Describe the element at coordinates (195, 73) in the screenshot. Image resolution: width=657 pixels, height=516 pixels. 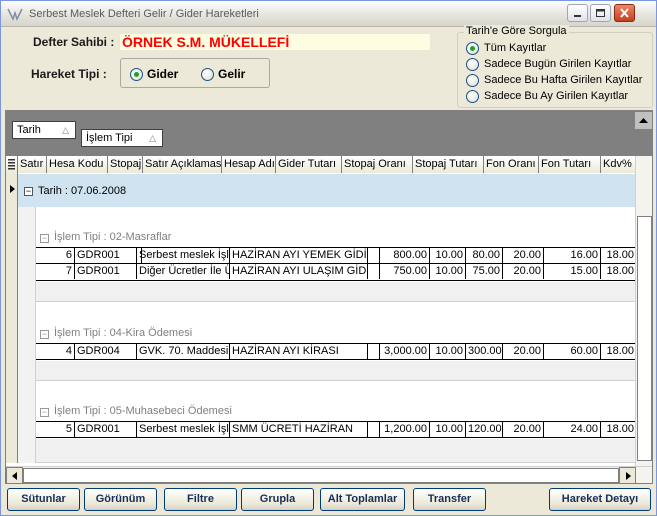
I see `movement-type-group: Gider Gelir` at that location.